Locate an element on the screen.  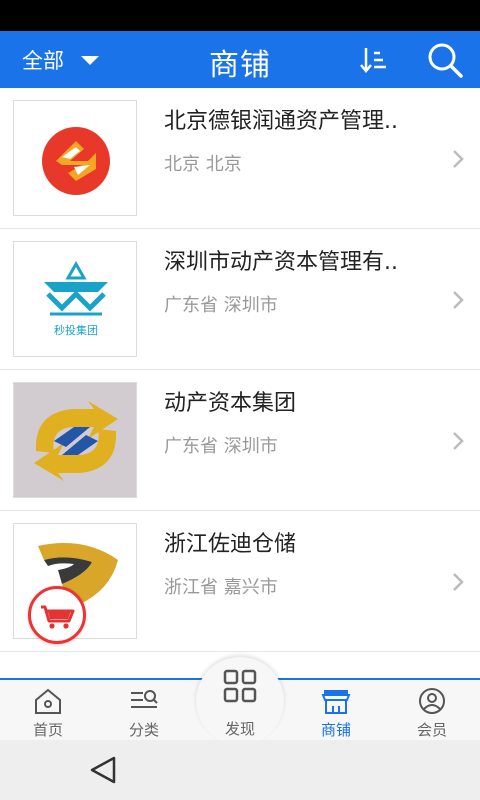
grid-icon is located at coordinates (240, 686).